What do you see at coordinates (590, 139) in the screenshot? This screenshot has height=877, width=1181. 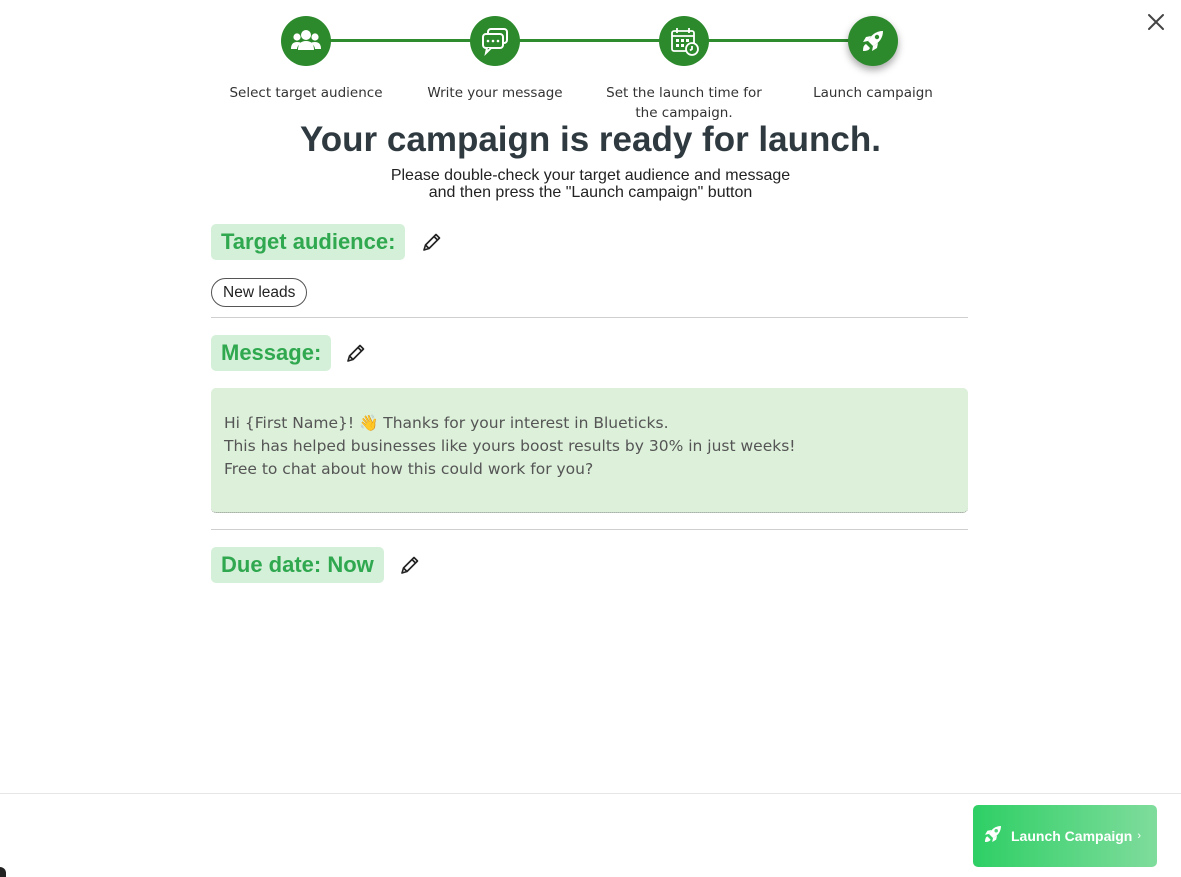 I see `page-title: Your campaign is ready for launch.` at bounding box center [590, 139].